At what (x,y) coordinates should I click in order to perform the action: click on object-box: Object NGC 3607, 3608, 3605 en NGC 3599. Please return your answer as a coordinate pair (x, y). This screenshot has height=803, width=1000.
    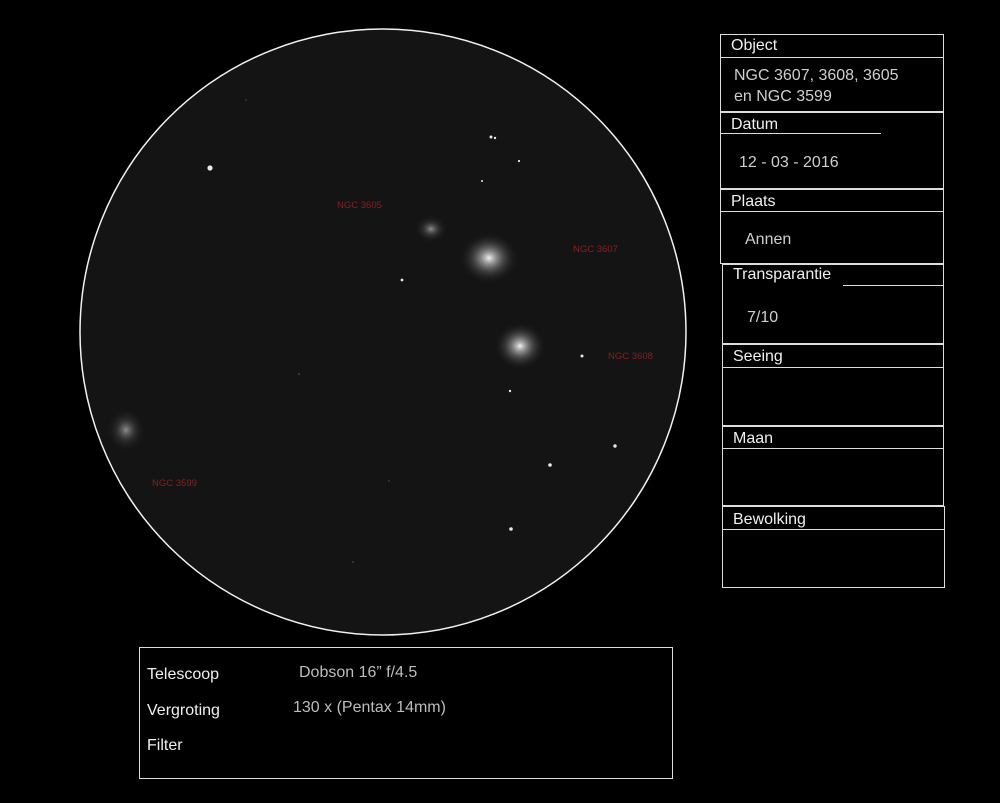
    Looking at the image, I should click on (832, 73).